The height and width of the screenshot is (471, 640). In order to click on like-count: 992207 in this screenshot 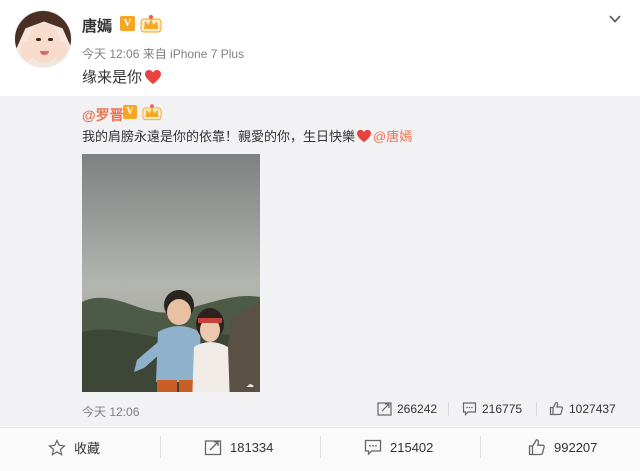, I will do `click(576, 447)`.